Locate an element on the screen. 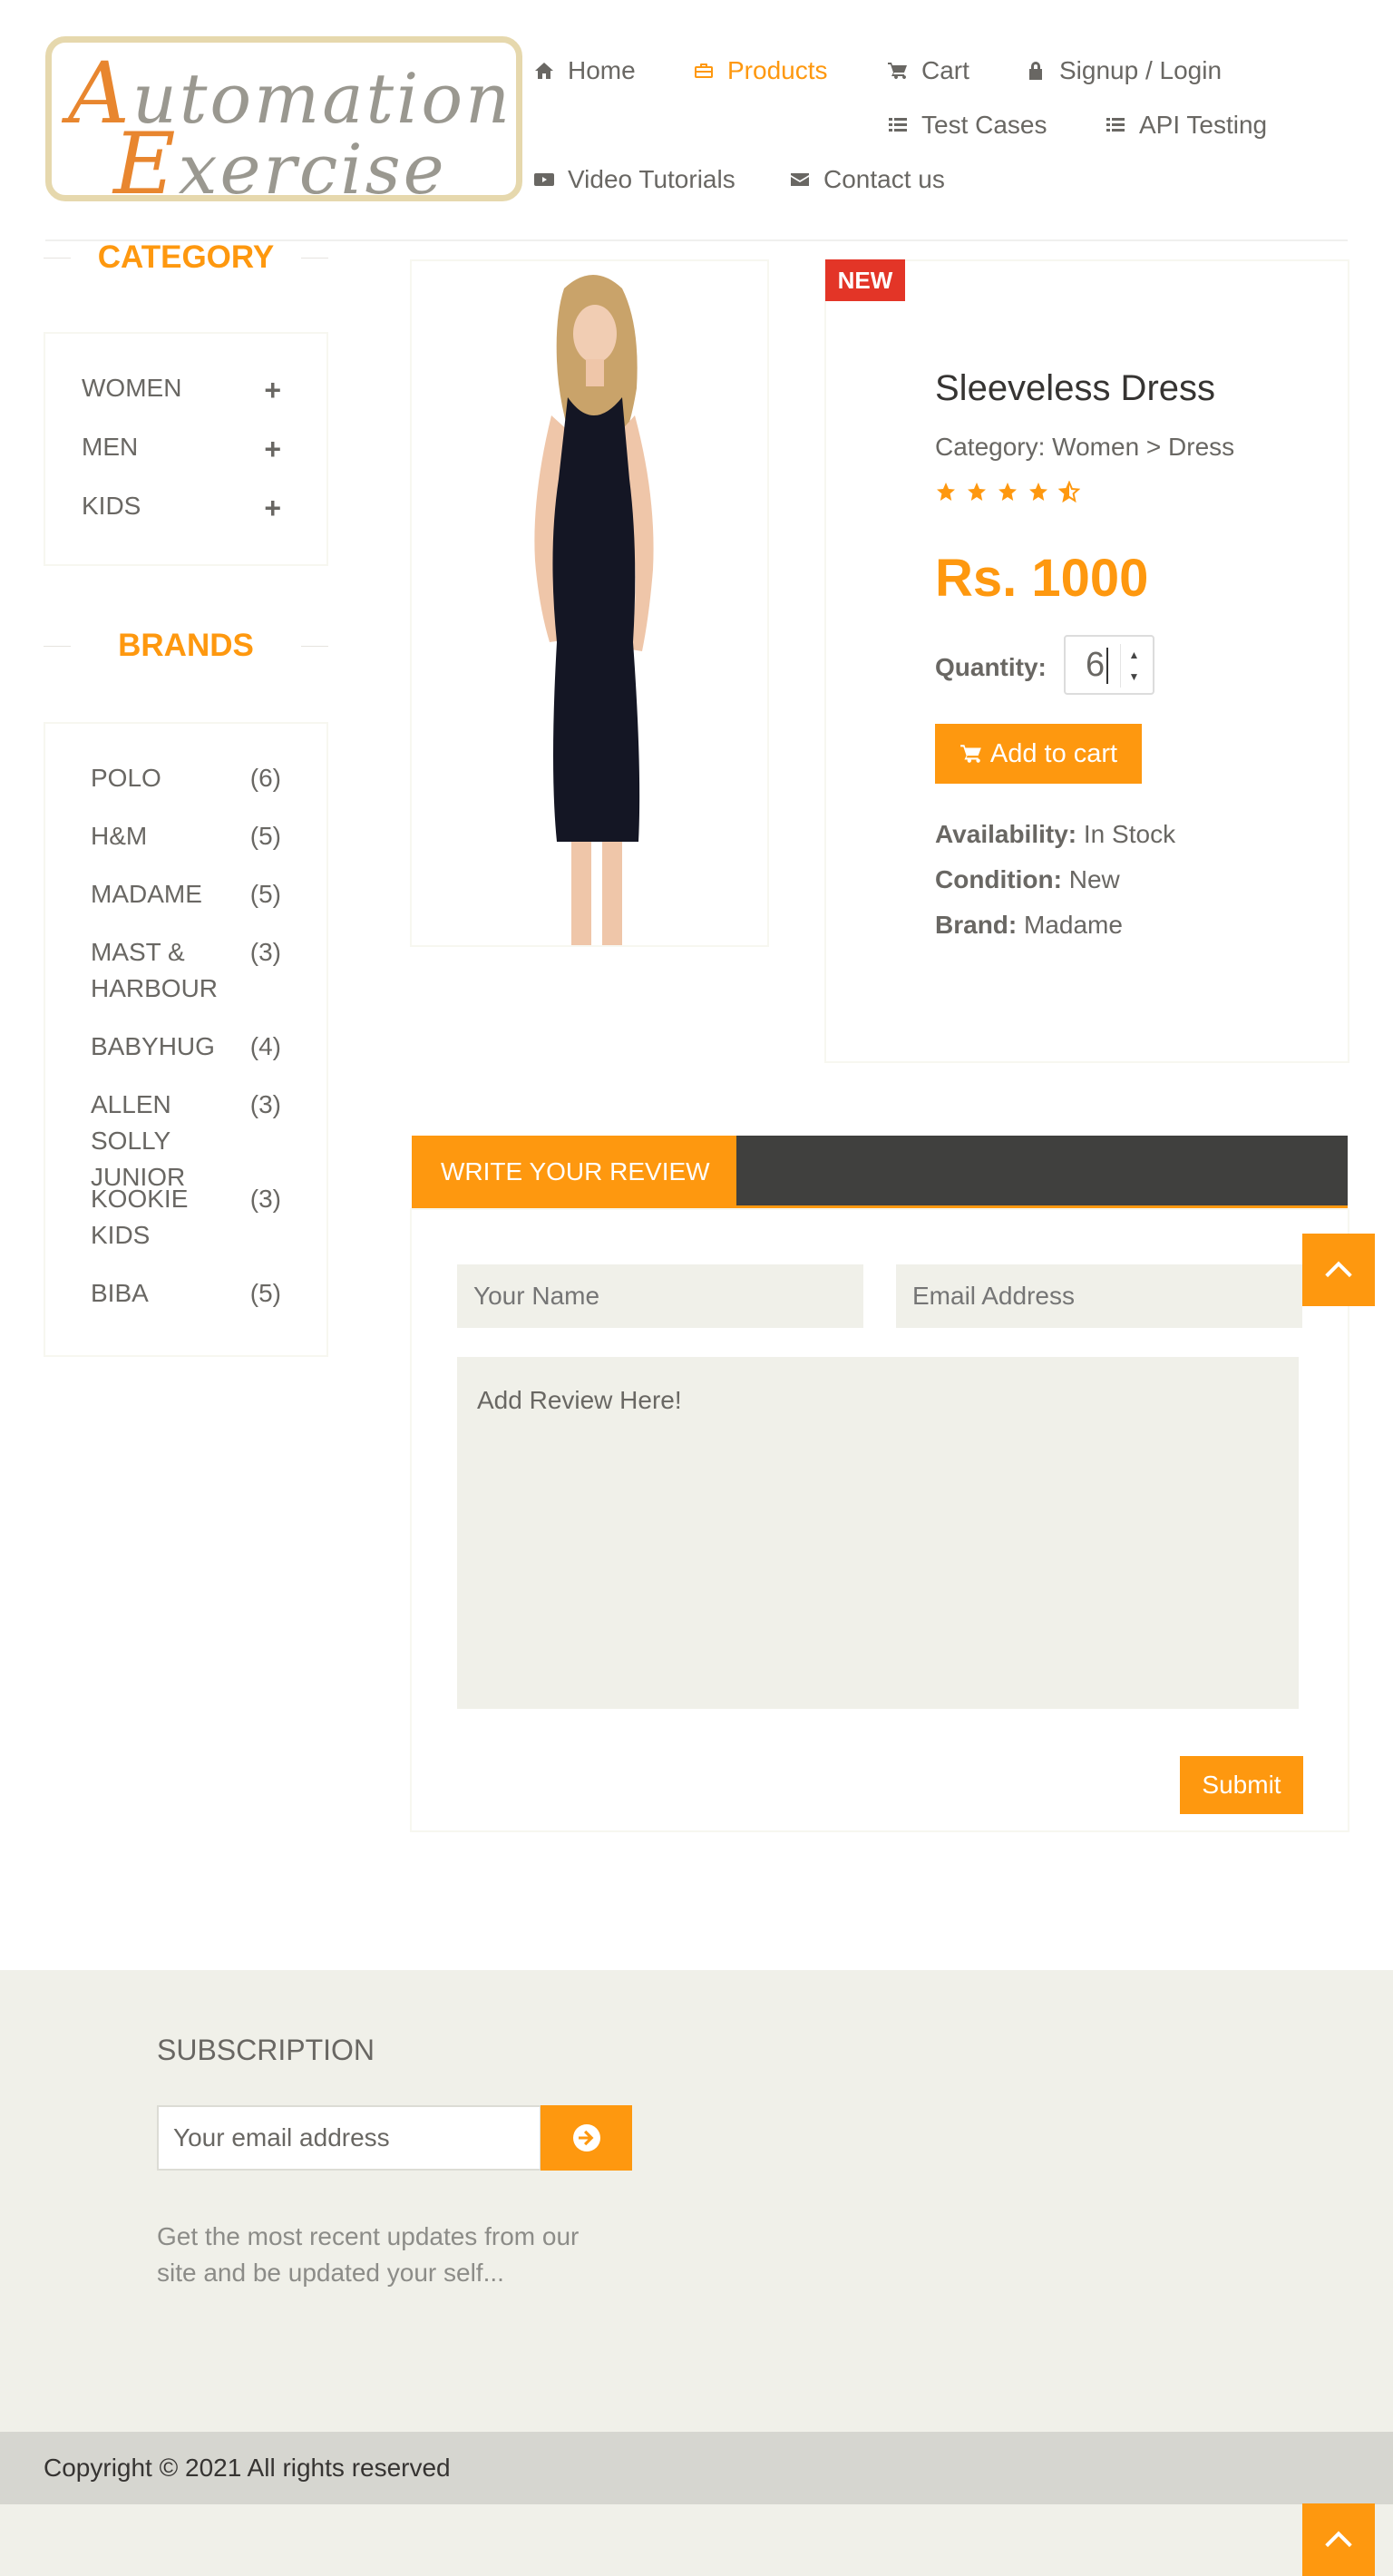  scroll-up-button is located at coordinates (1338, 1270).